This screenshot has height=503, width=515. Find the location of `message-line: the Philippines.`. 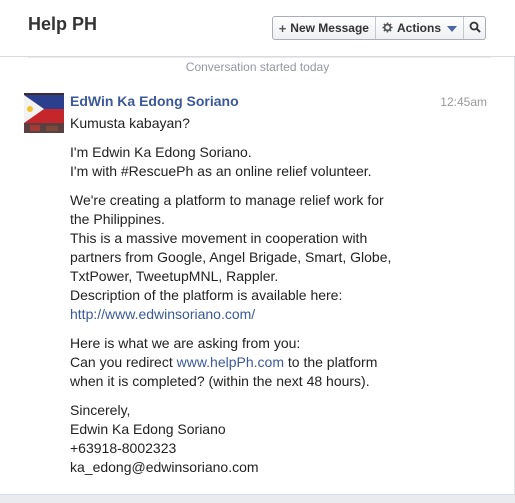

message-line: the Philippines. is located at coordinates (117, 219).